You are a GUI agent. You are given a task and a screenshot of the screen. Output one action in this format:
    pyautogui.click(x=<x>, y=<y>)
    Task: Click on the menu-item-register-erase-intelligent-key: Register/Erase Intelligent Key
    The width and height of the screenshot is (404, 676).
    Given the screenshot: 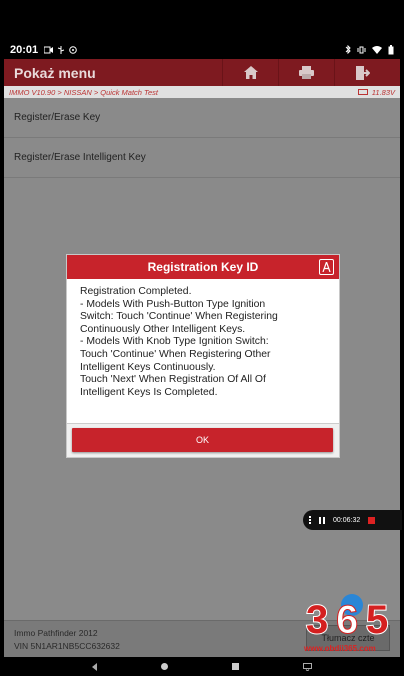 What is the action you would take?
    pyautogui.click(x=202, y=158)
    